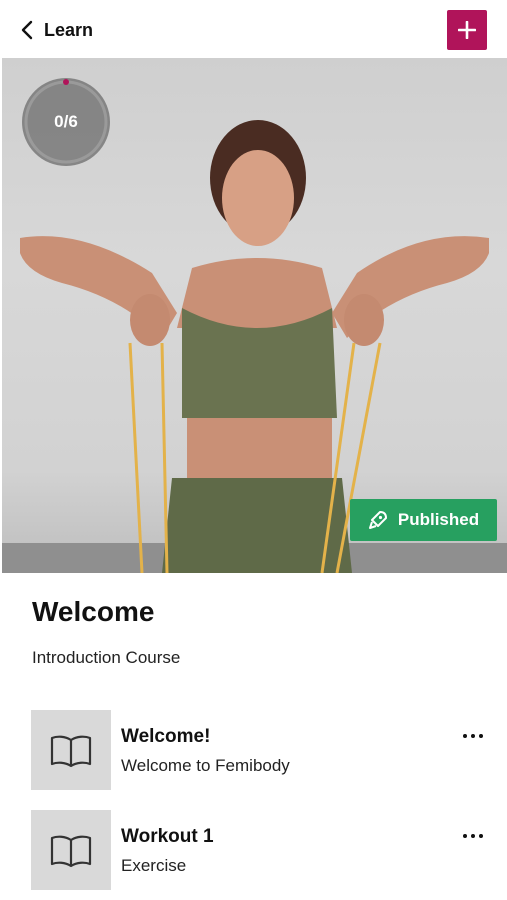 The width and height of the screenshot is (507, 900). I want to click on published-label: Published, so click(438, 519).